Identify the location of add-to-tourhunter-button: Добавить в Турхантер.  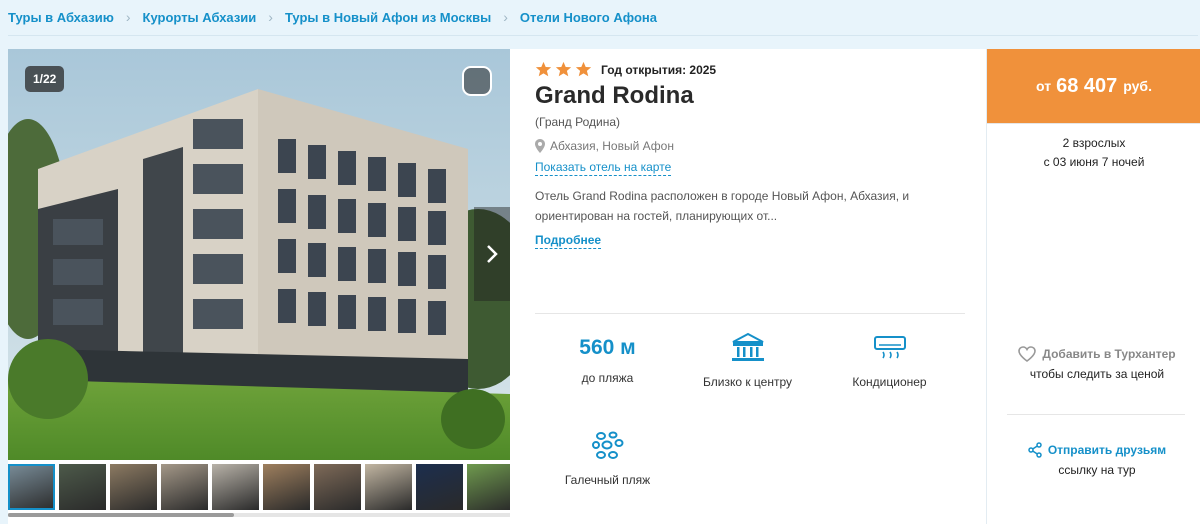
(1097, 354).